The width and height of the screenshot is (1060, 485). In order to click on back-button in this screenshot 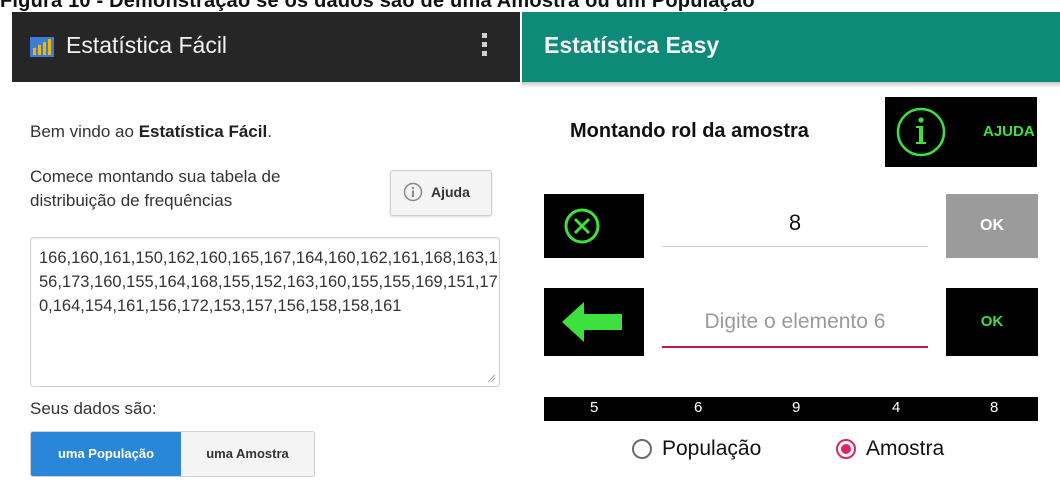, I will do `click(594, 322)`.